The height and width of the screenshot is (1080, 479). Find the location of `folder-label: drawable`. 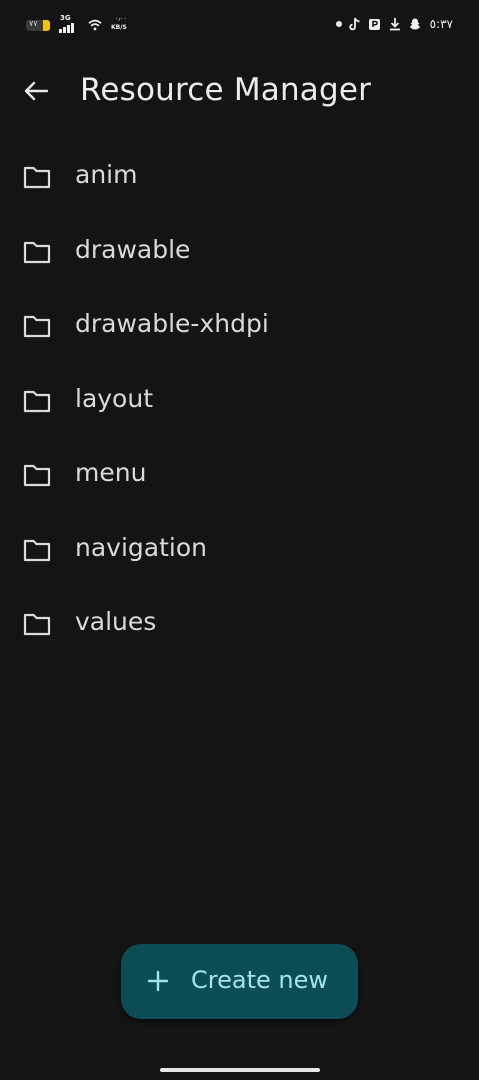

folder-label: drawable is located at coordinates (133, 249).